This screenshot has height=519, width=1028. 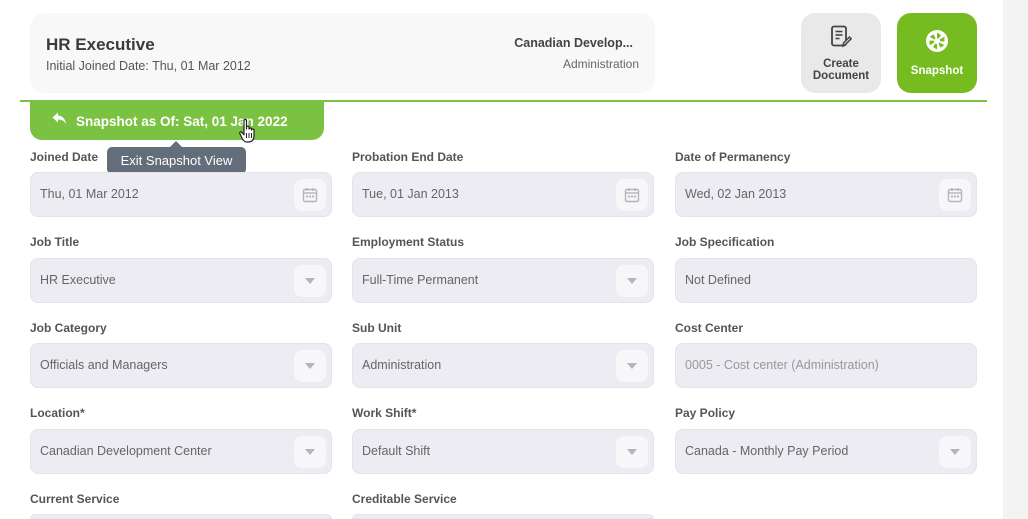 I want to click on pay-policy-value: Canada - Monthly Pay Period, so click(x=767, y=451).